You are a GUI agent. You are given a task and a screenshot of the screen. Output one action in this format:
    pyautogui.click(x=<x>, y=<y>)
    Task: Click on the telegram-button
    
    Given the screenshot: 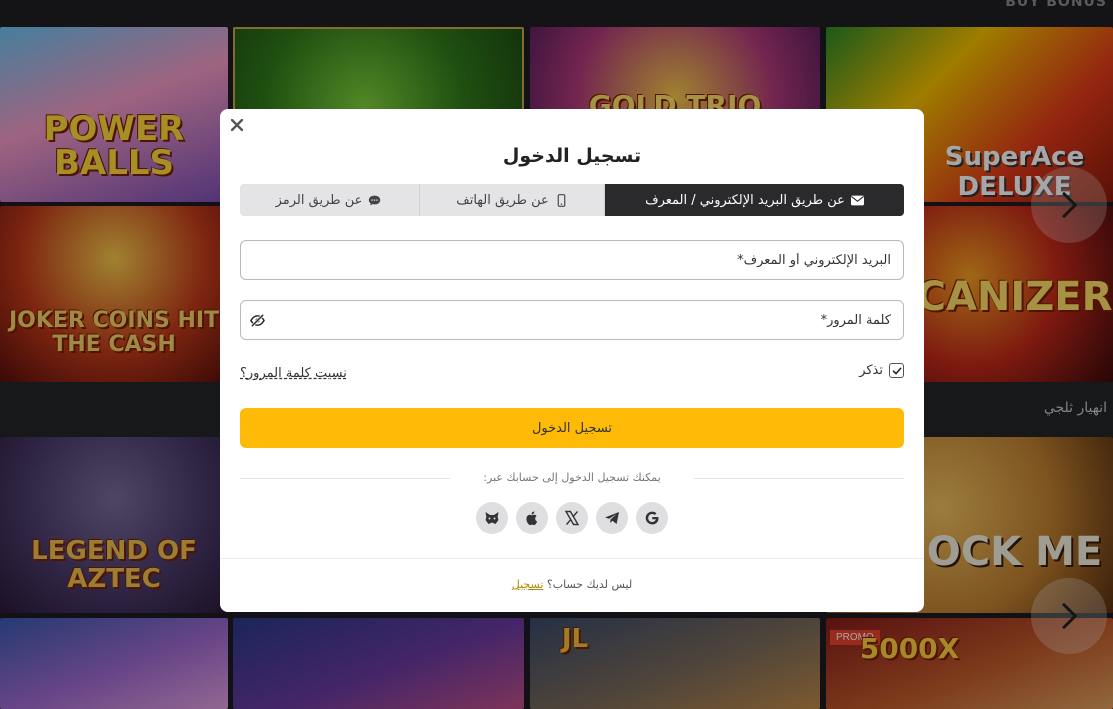 What is the action you would take?
    pyautogui.click(x=612, y=518)
    